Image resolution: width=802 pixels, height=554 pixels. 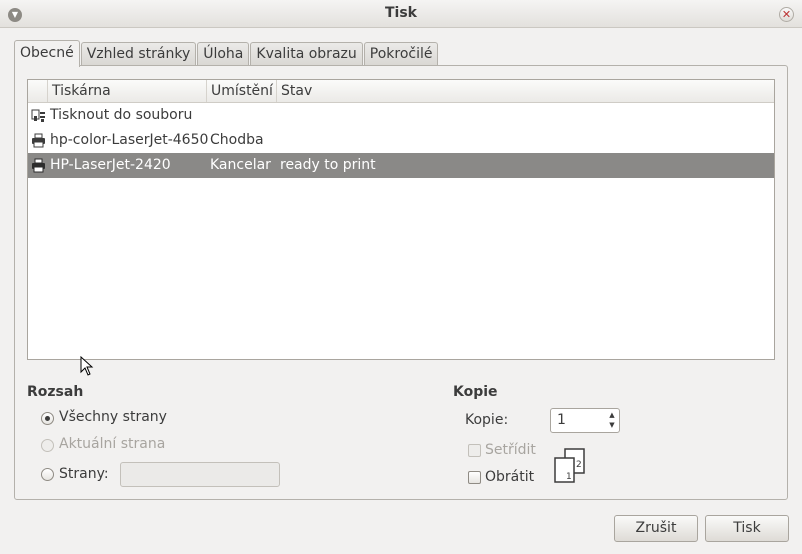 I want to click on copies-label: Kopie:, so click(x=487, y=420).